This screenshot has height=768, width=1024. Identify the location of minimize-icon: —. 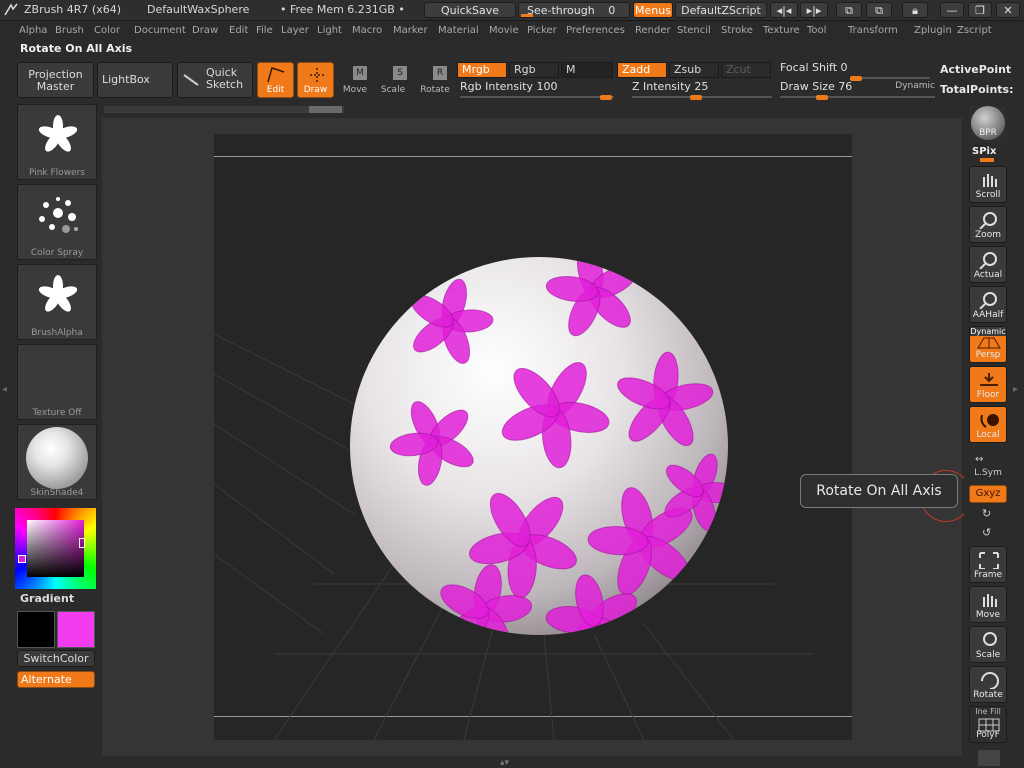
(952, 10).